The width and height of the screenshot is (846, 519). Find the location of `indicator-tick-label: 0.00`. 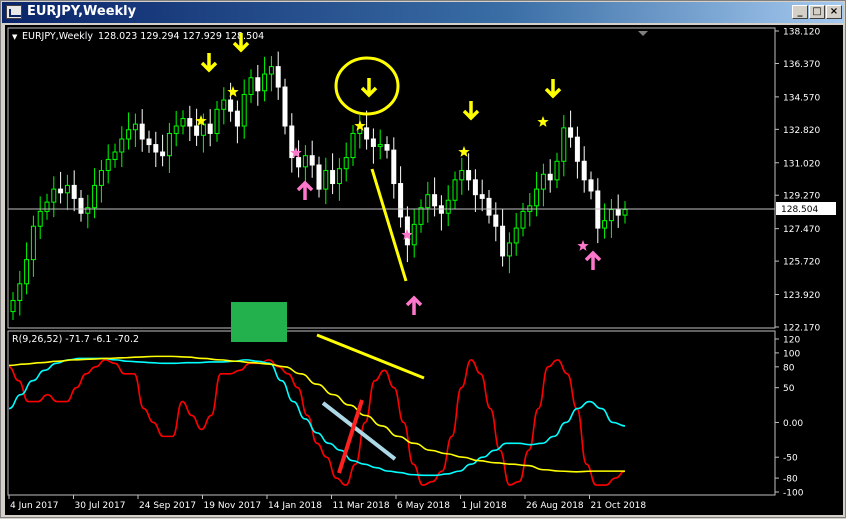

indicator-tick-label: 0.00 is located at coordinates (793, 424).